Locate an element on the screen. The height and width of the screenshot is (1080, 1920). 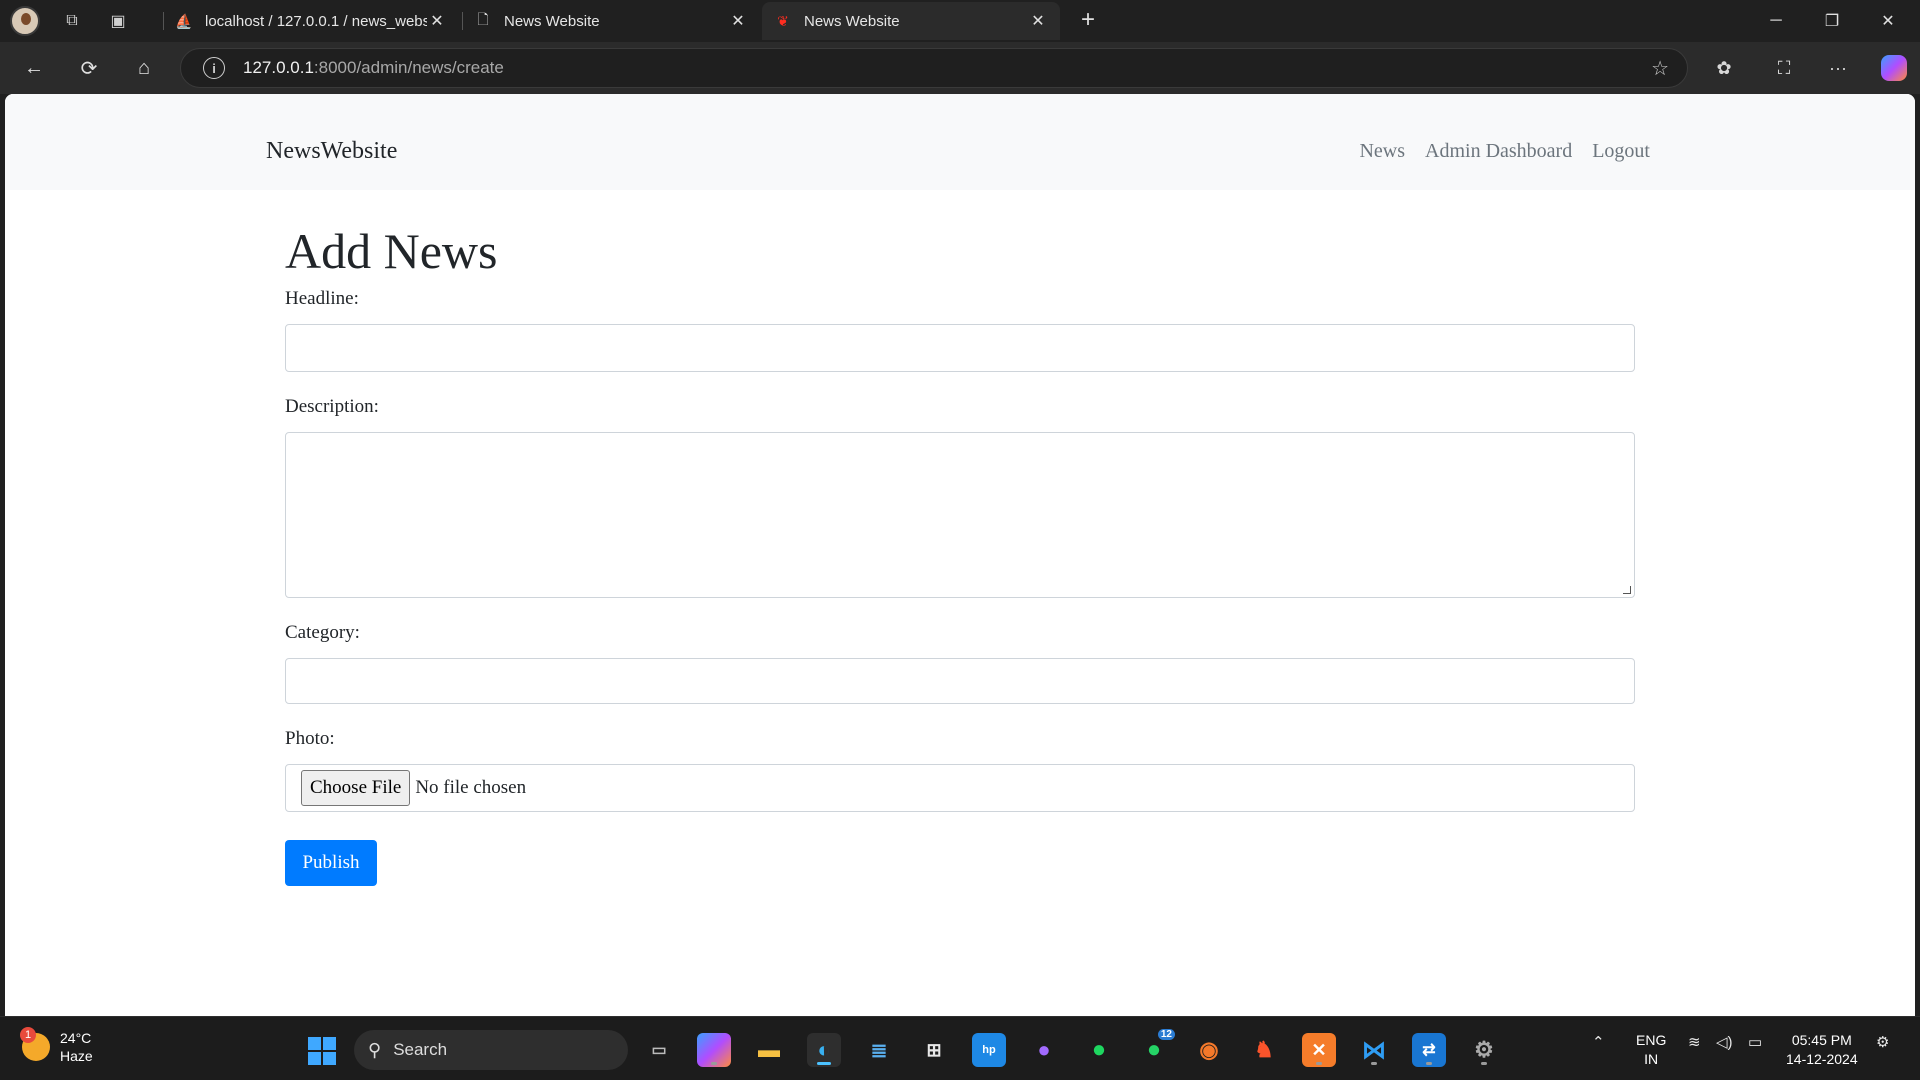
refresh-button: ⟳ is located at coordinates (89, 68).